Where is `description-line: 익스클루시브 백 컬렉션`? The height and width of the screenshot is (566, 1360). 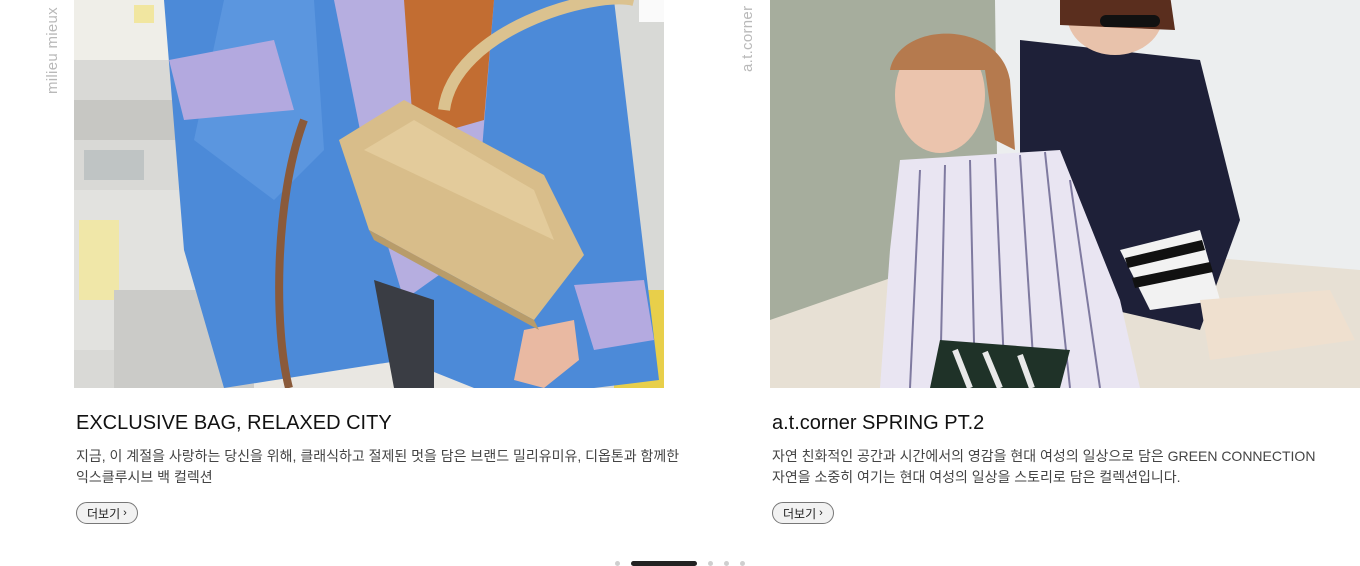 description-line: 익스클루시브 백 컬렉션 is located at coordinates (144, 477).